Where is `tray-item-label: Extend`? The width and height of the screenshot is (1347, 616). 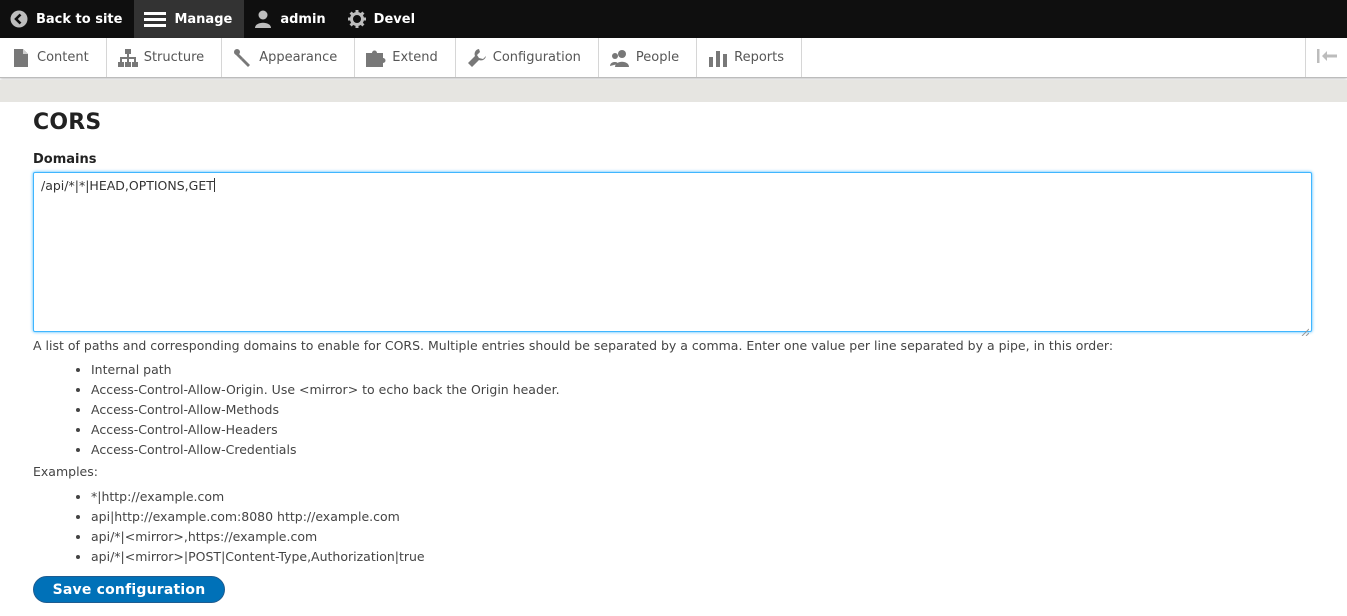
tray-item-label: Extend is located at coordinates (415, 57).